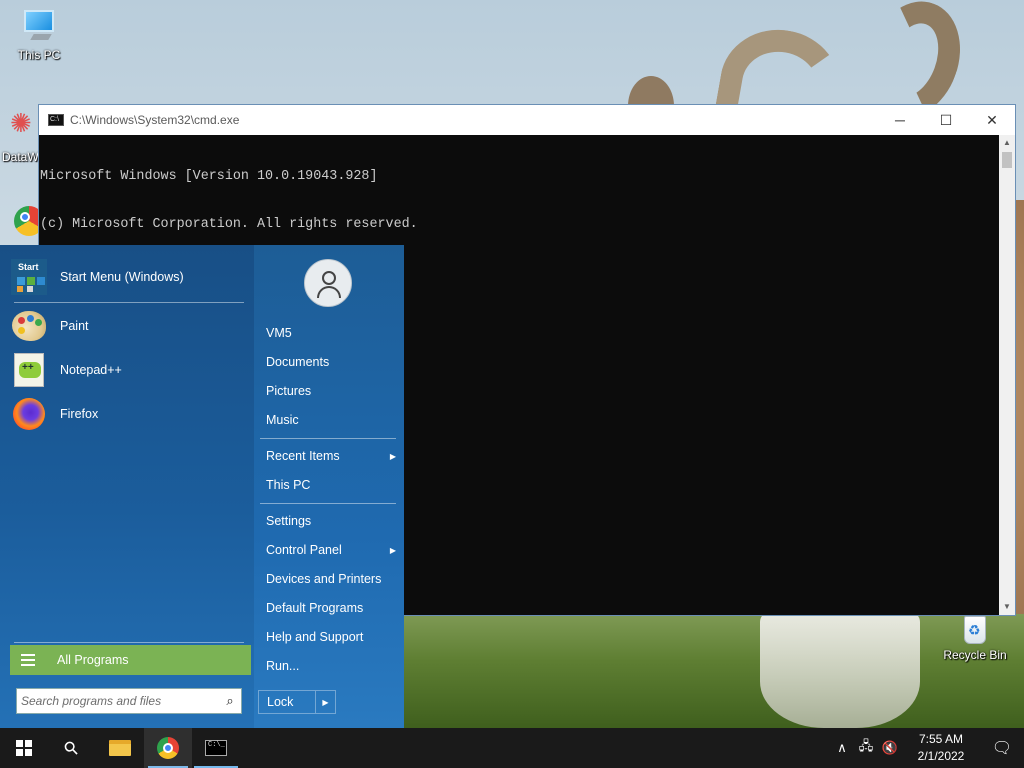  I want to click on file-explorer-button, so click(120, 748).